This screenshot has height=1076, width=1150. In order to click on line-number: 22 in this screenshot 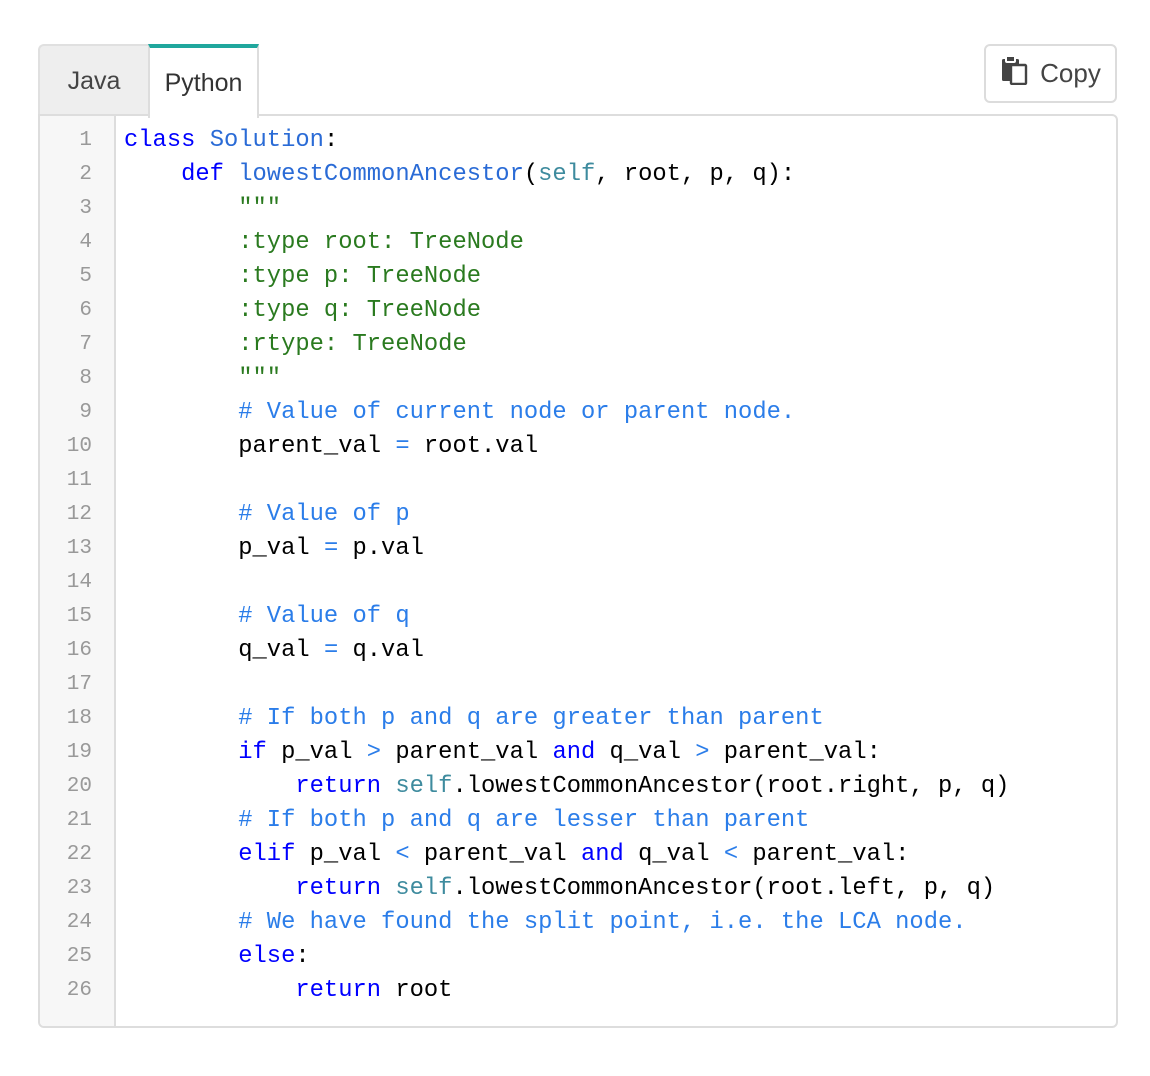, I will do `click(79, 854)`.